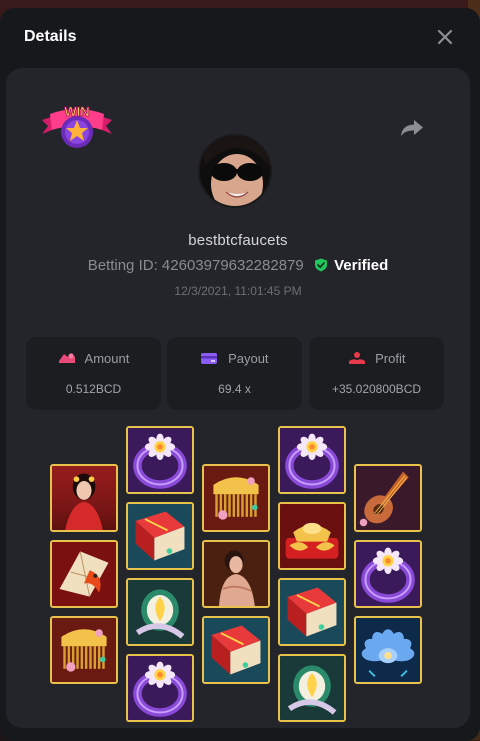 This screenshot has height=741, width=480. I want to click on symbol-gold-ingot, so click(312, 536).